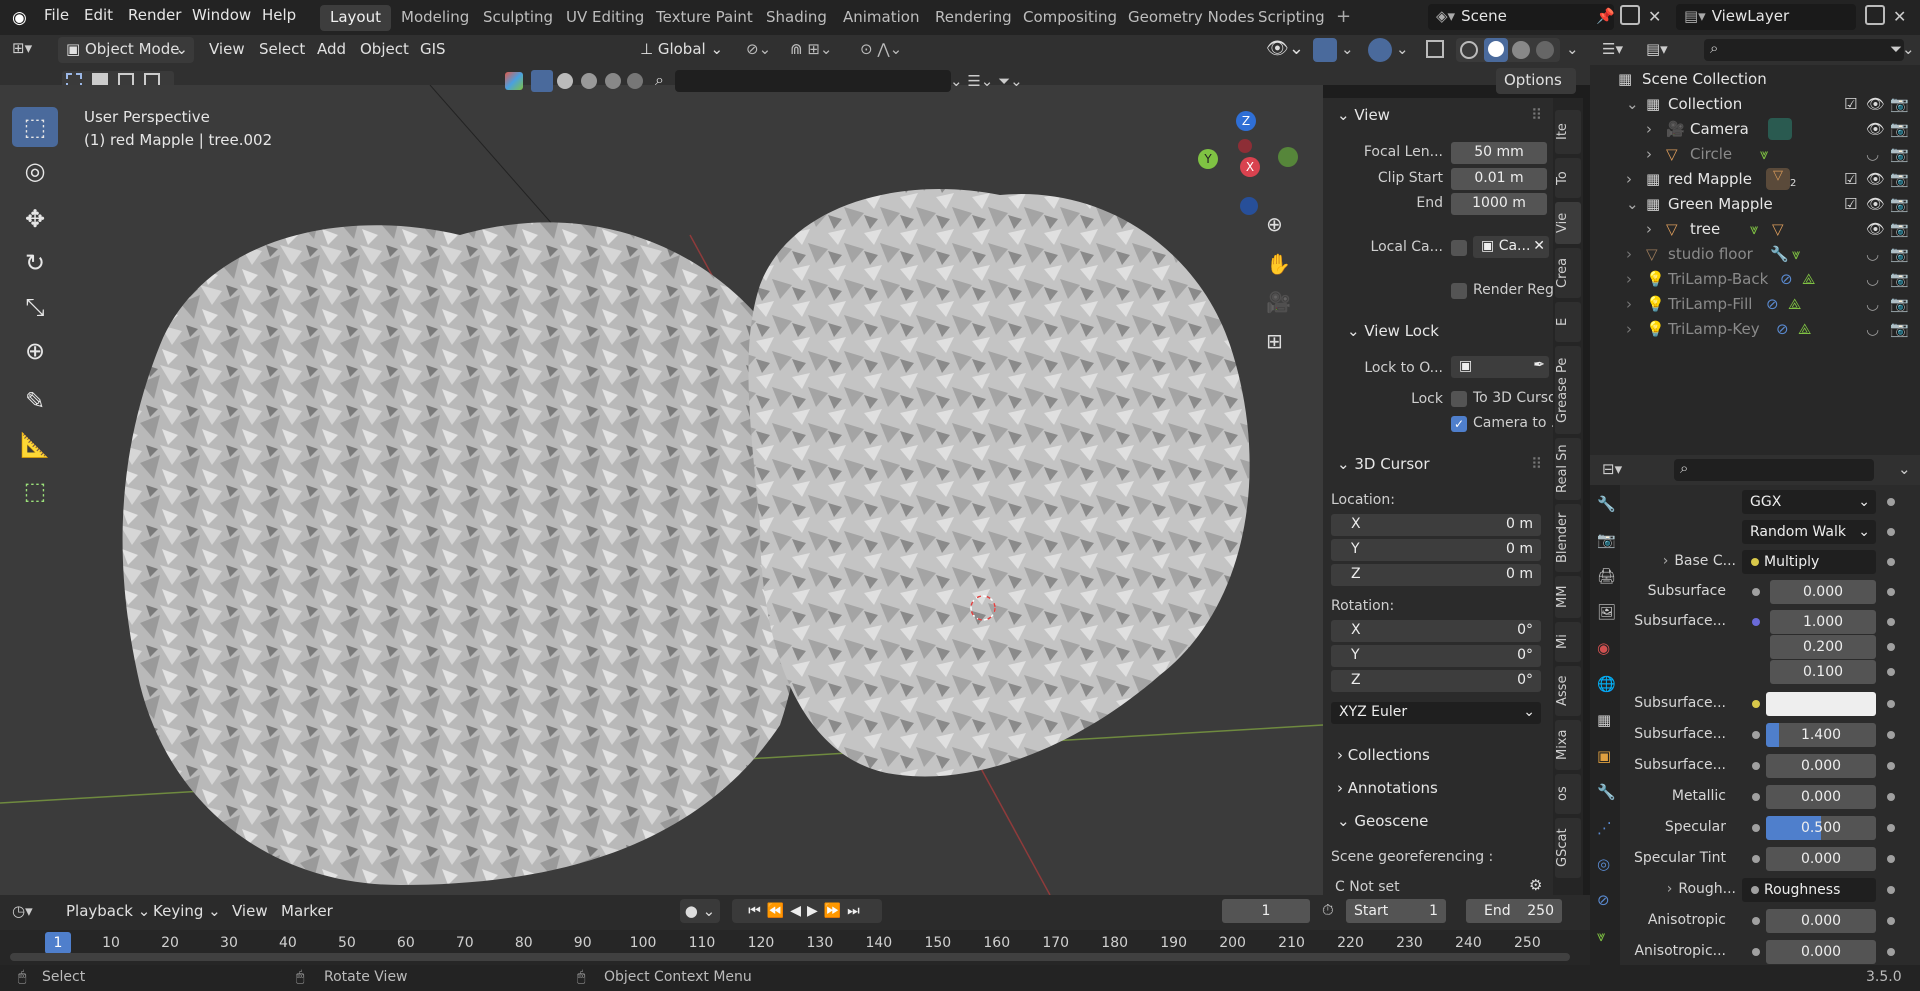 Image resolution: width=1920 pixels, height=991 pixels. I want to click on menu-window: Window, so click(221, 15).